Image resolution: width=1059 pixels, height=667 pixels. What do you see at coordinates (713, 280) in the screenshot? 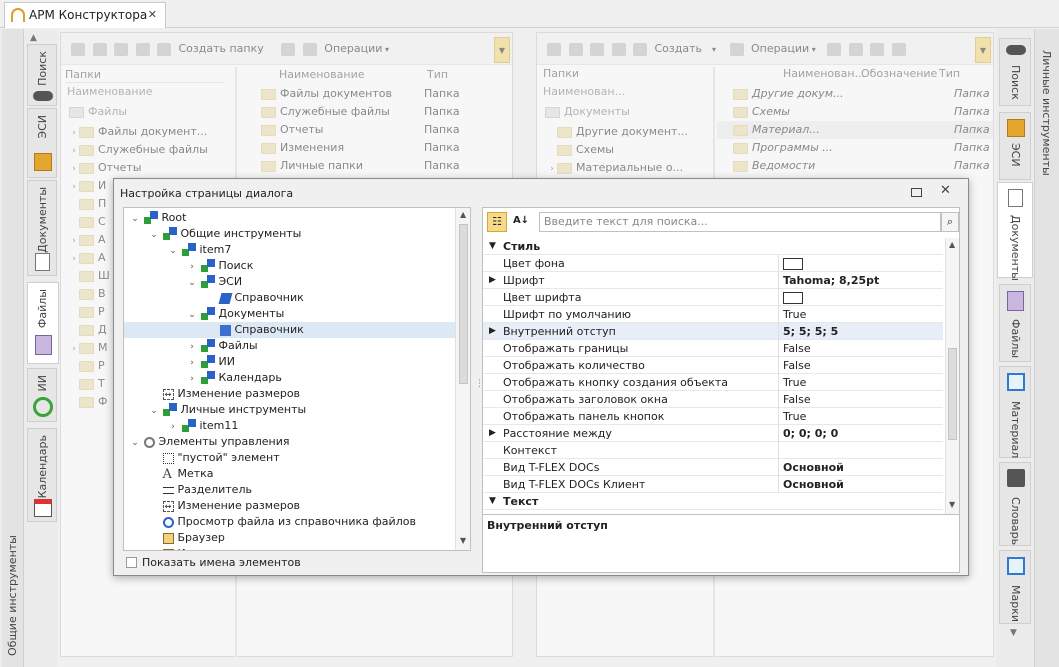
I see `property-row: ▶ Шрифт Tahoma; 8,25pt` at bounding box center [713, 280].